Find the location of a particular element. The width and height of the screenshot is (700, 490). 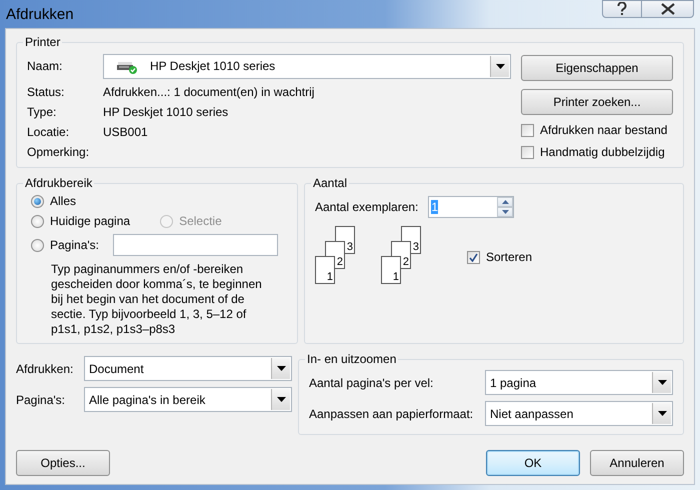

dropdown: Niet aanpassen is located at coordinates (579, 413).